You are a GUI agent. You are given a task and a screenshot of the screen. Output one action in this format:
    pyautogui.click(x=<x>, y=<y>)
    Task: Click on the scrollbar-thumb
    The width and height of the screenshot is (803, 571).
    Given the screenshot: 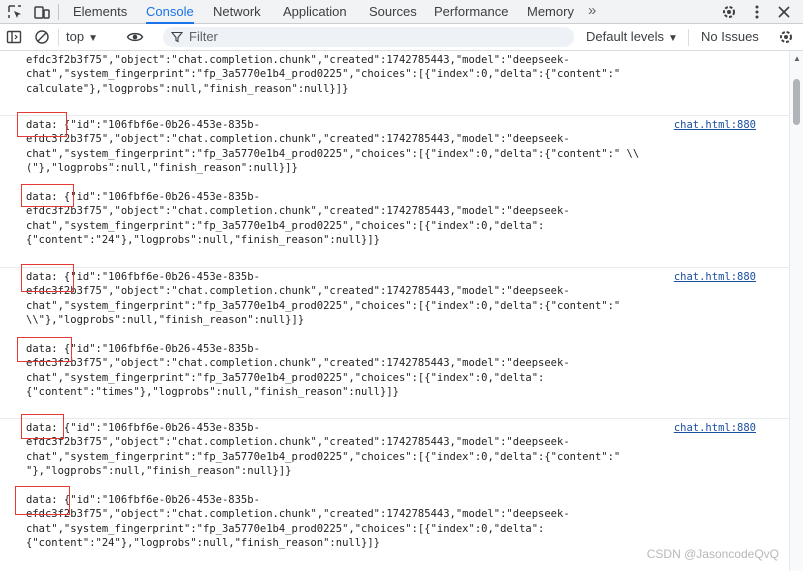 What is the action you would take?
    pyautogui.click(x=796, y=102)
    